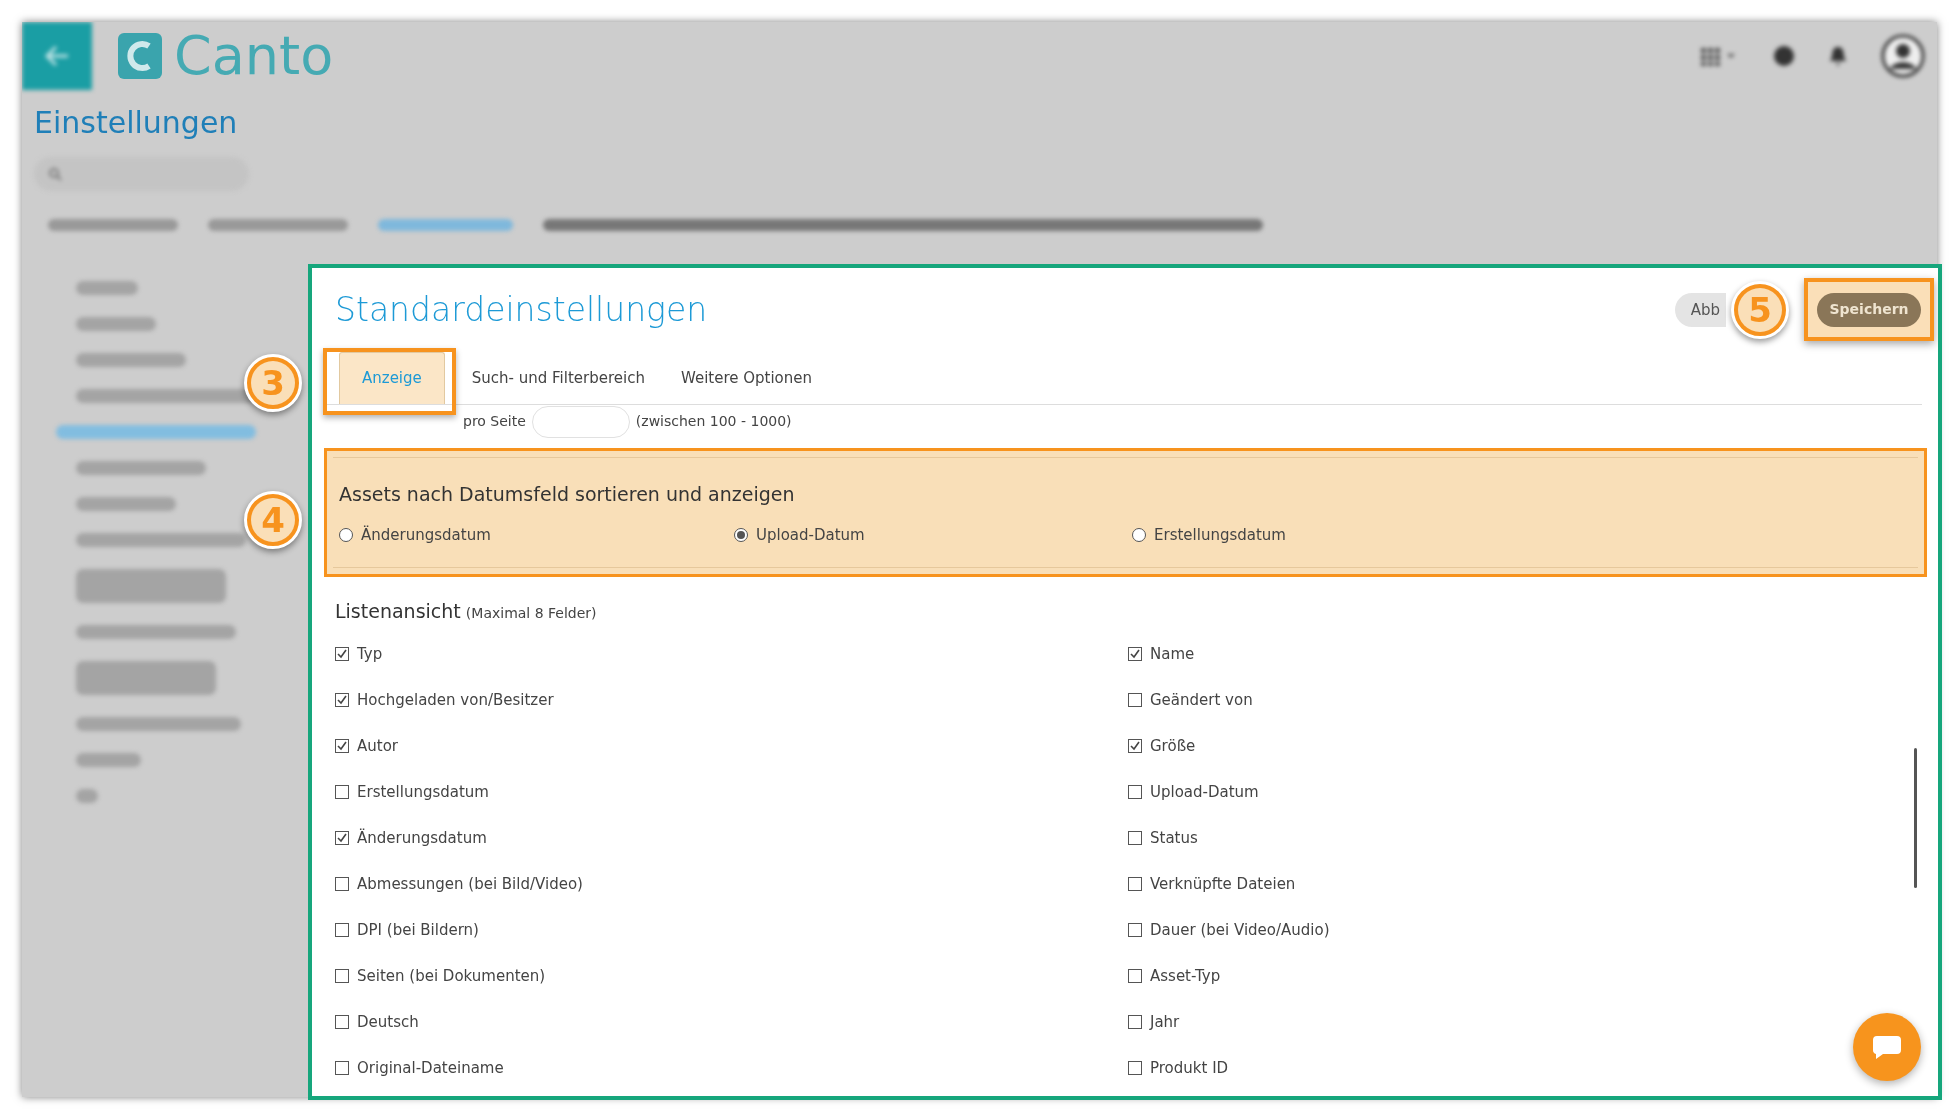 The height and width of the screenshot is (1120, 1960). Describe the element at coordinates (430, 1068) in the screenshot. I see `checkbox-label: Original-Dateiname` at that location.